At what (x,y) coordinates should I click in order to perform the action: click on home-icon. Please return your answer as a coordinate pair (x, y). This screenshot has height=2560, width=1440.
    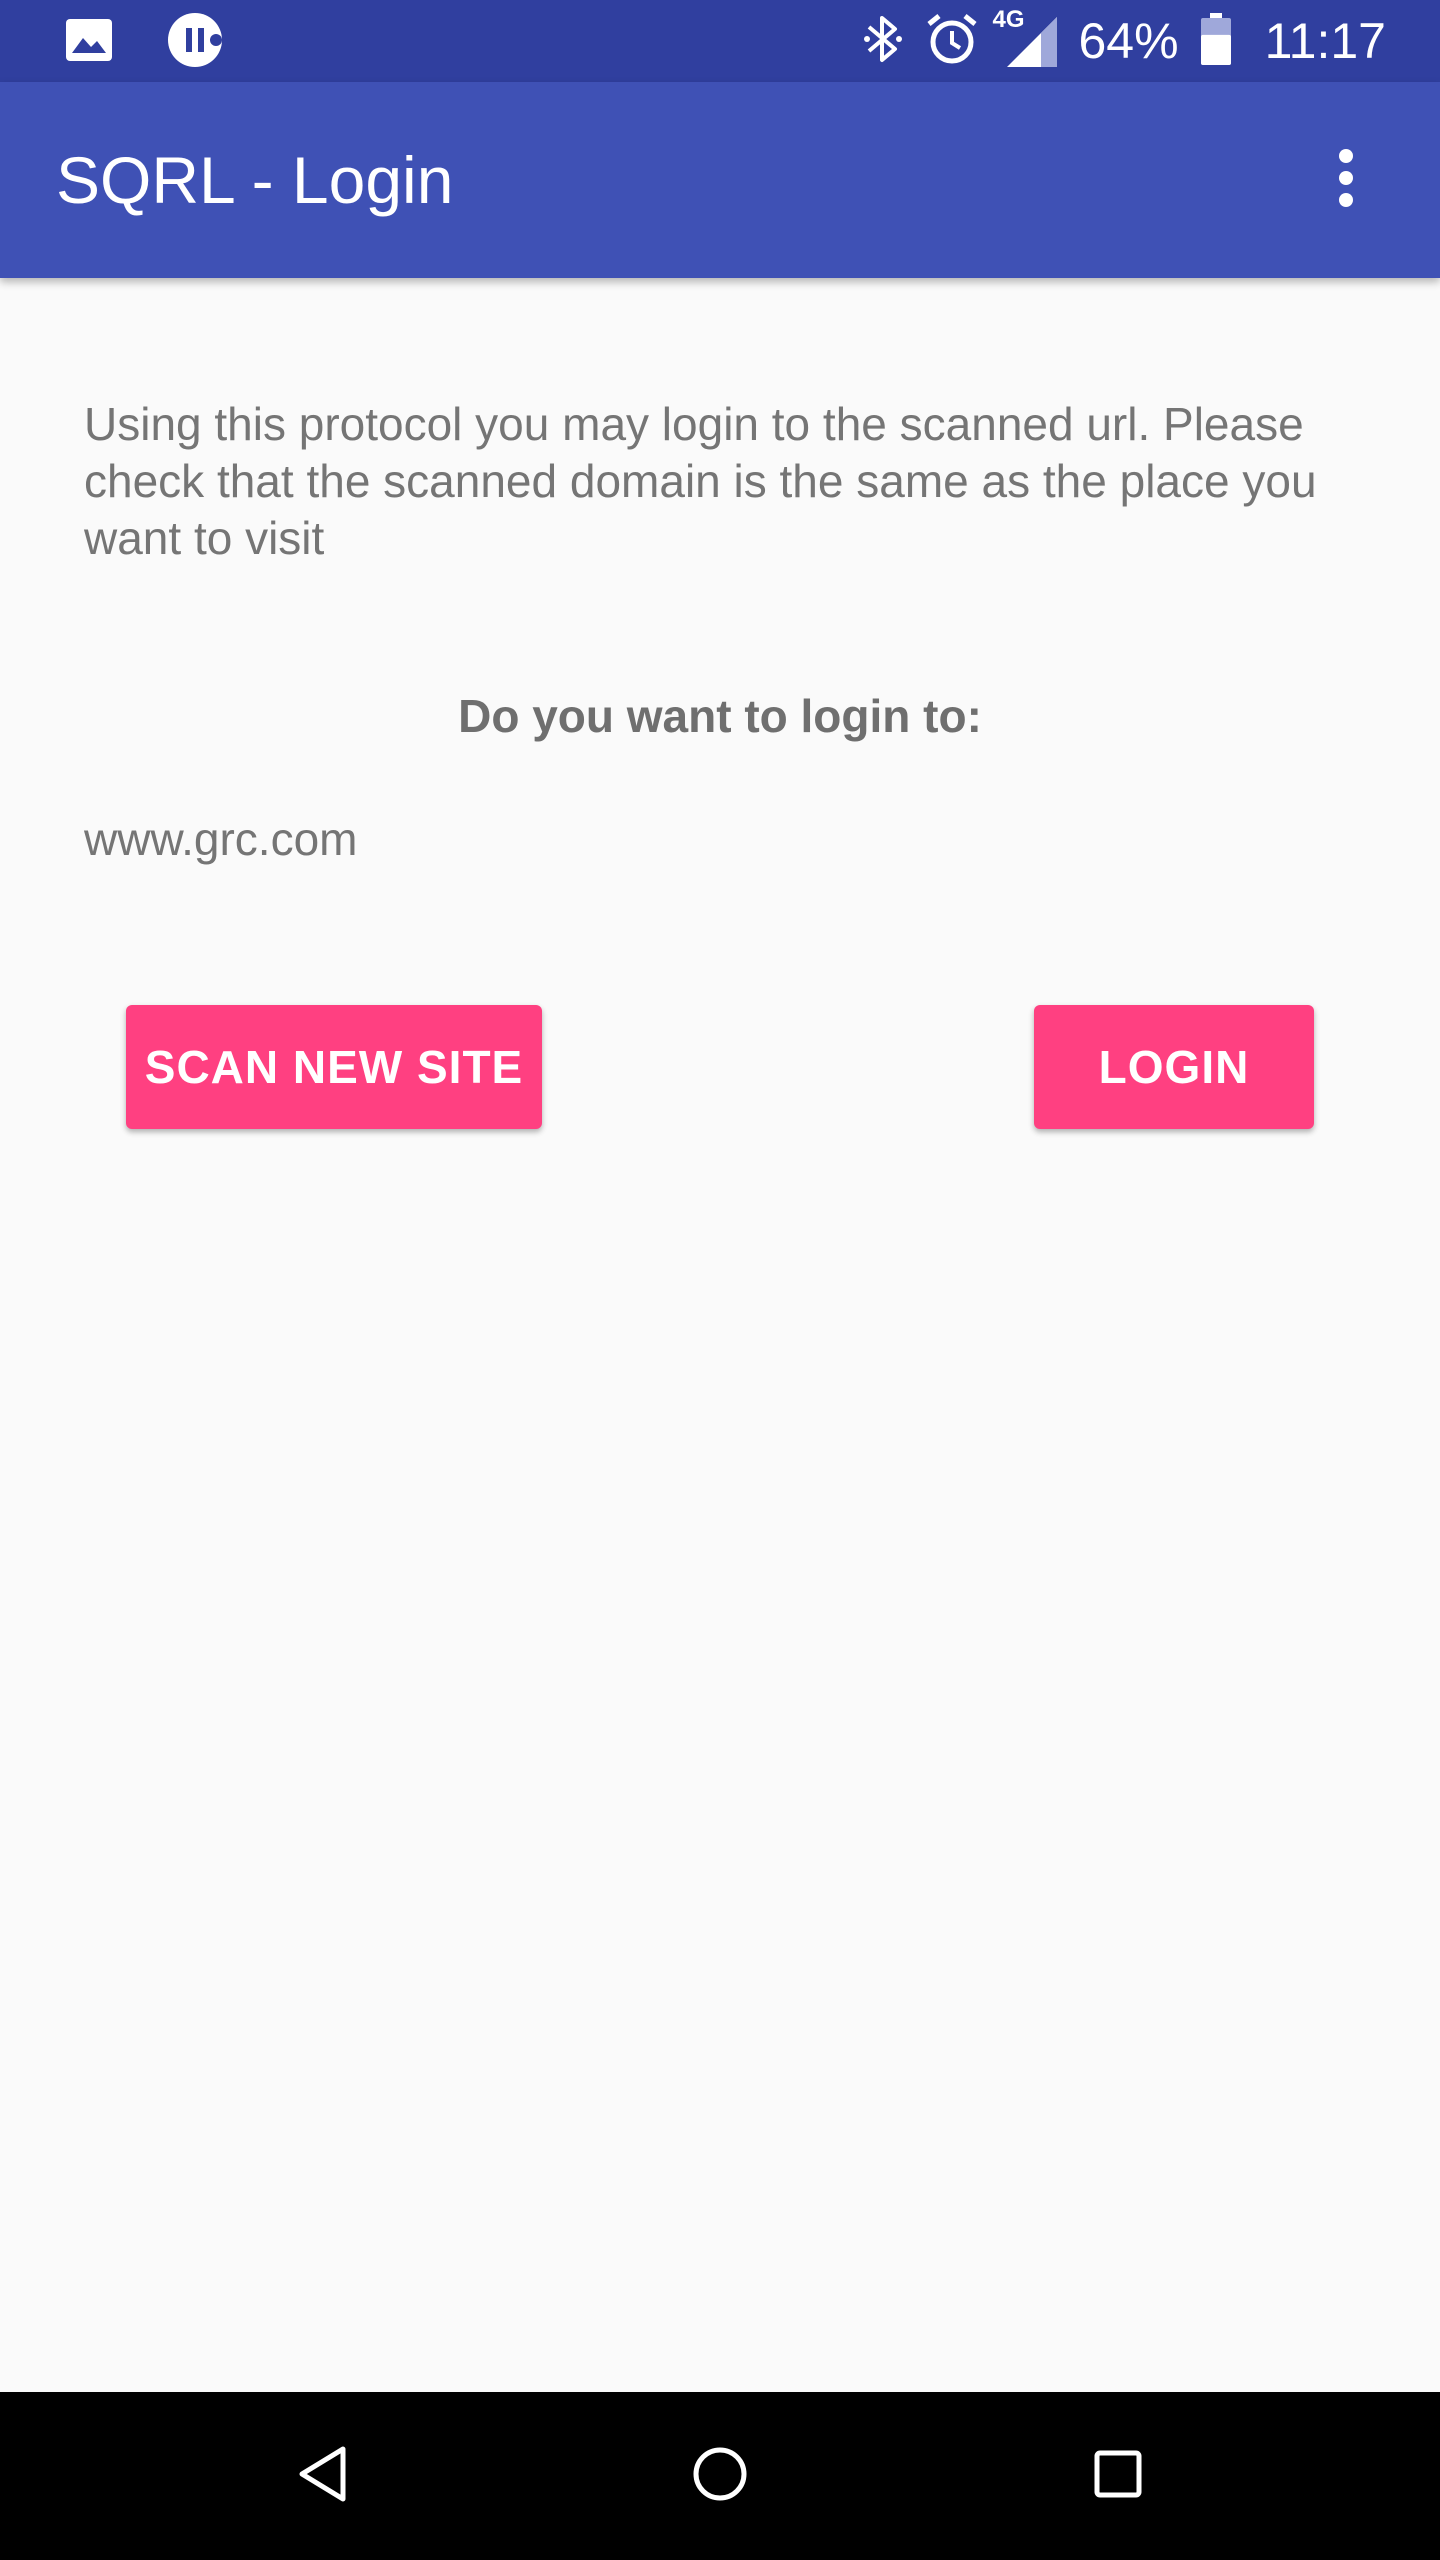
    Looking at the image, I should click on (720, 2476).